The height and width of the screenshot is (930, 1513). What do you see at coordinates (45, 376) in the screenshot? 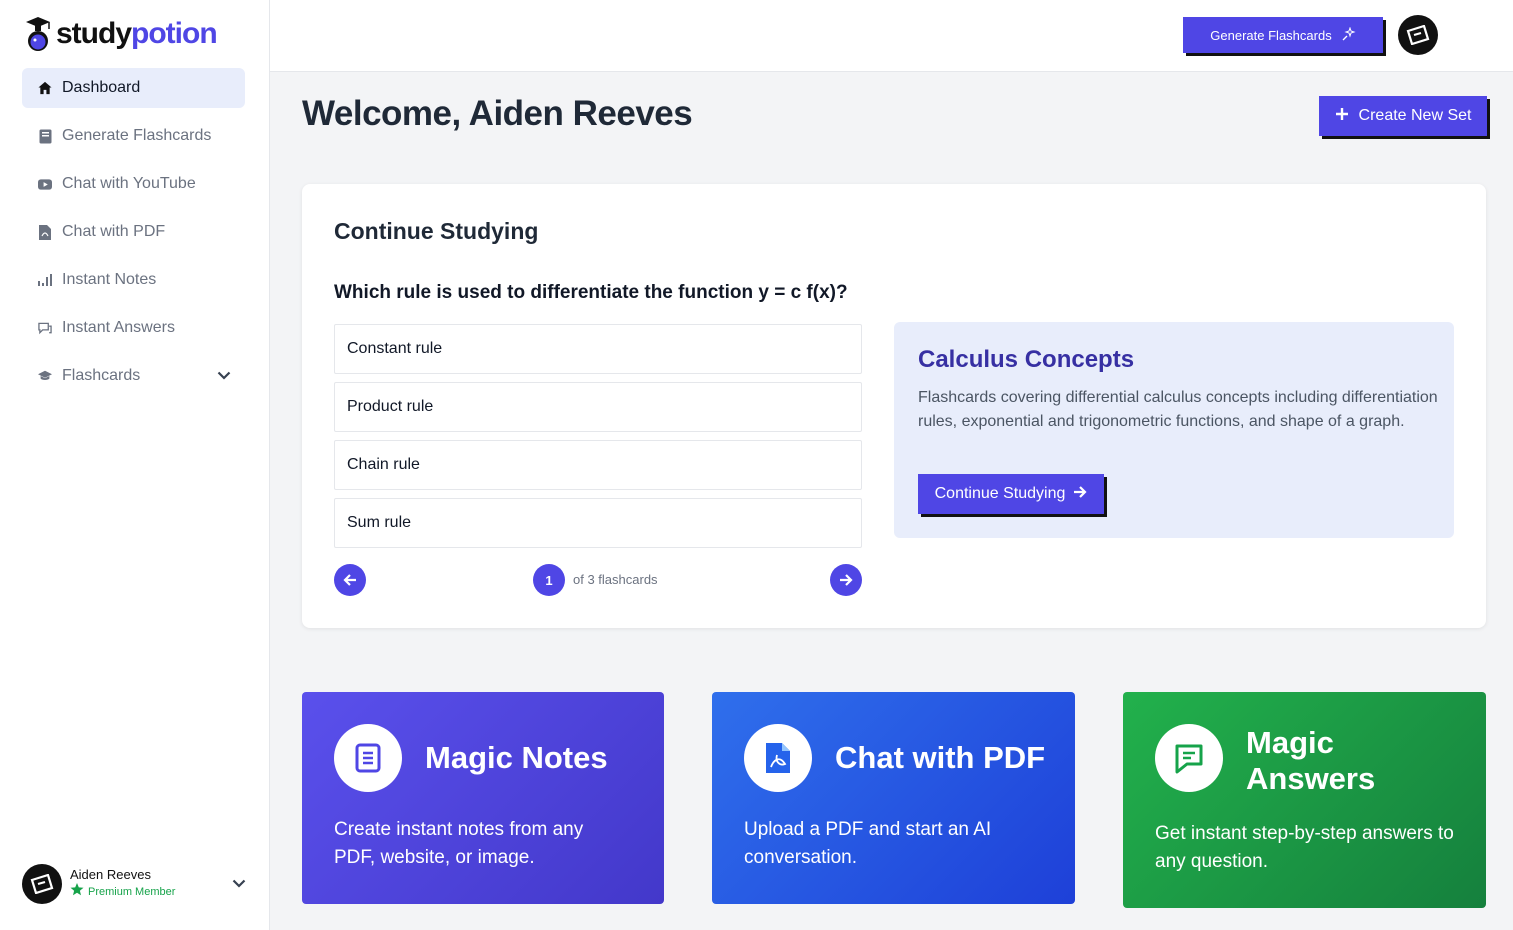
I see `graduation-cap-icon` at bounding box center [45, 376].